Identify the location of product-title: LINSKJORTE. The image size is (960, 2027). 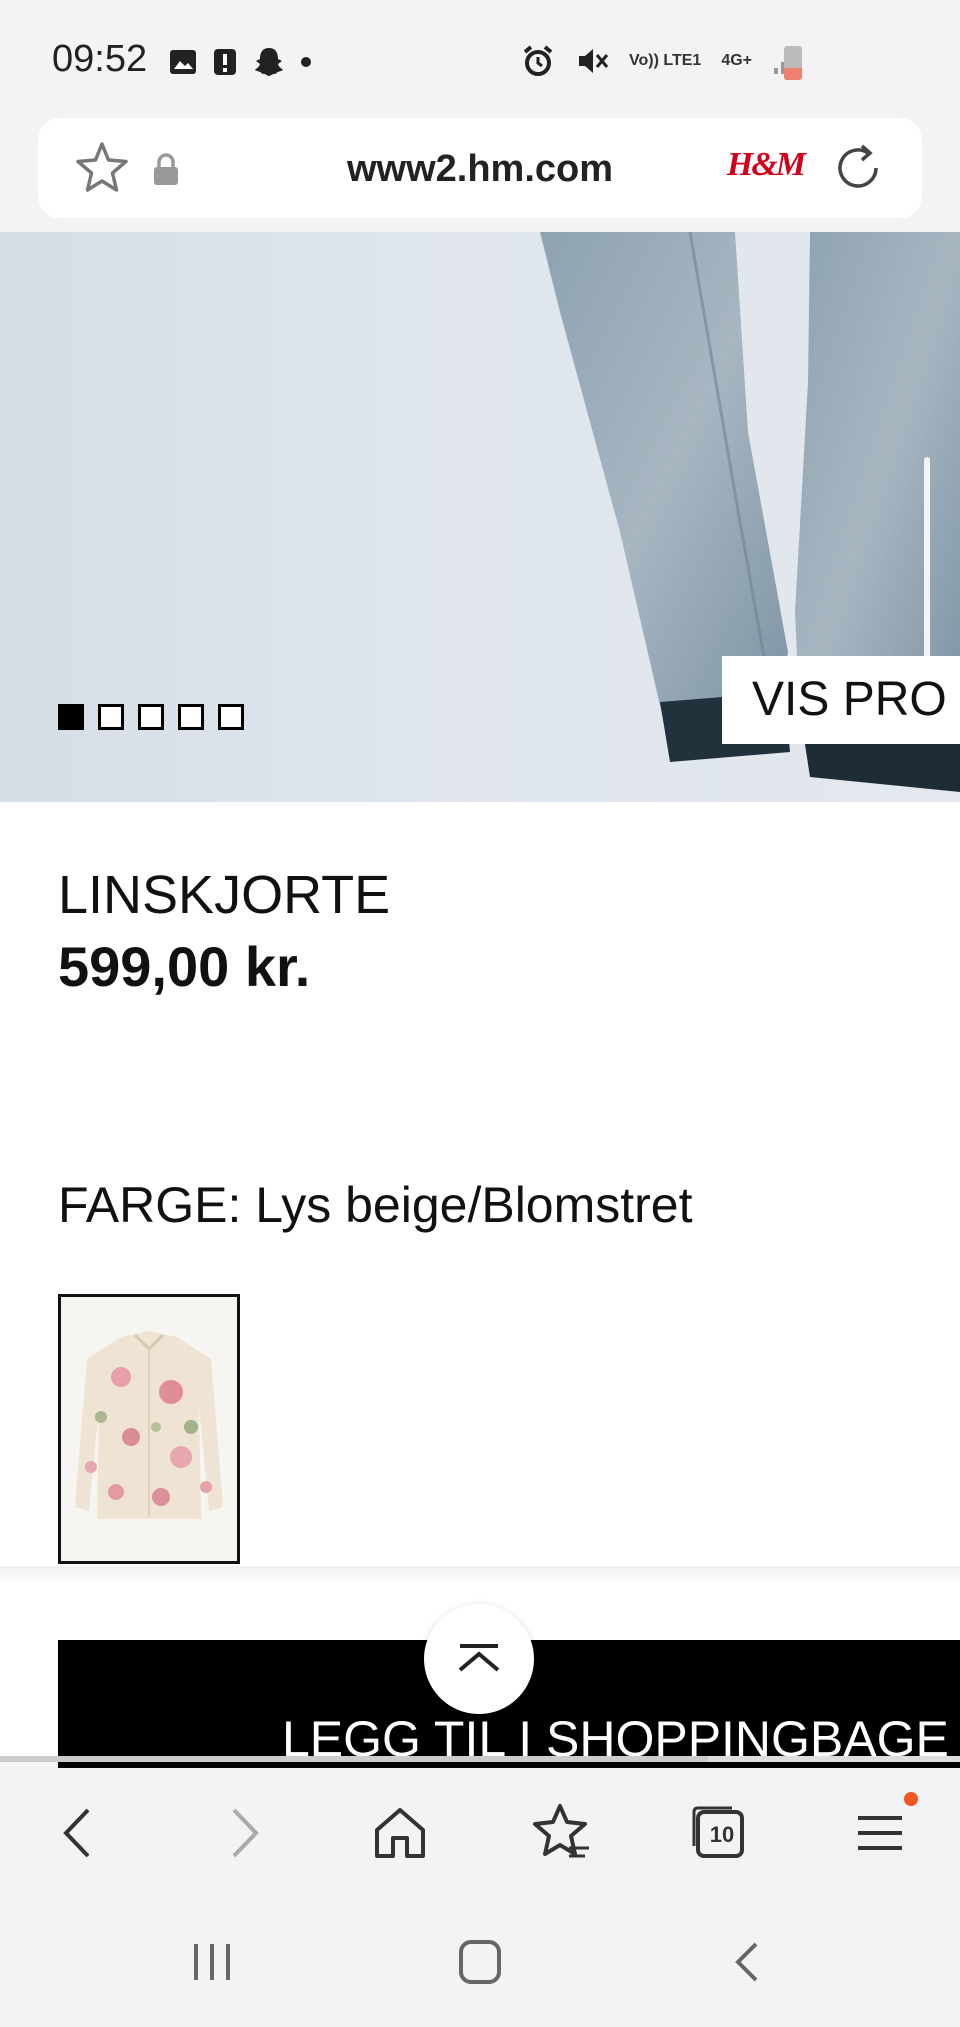
(224, 895).